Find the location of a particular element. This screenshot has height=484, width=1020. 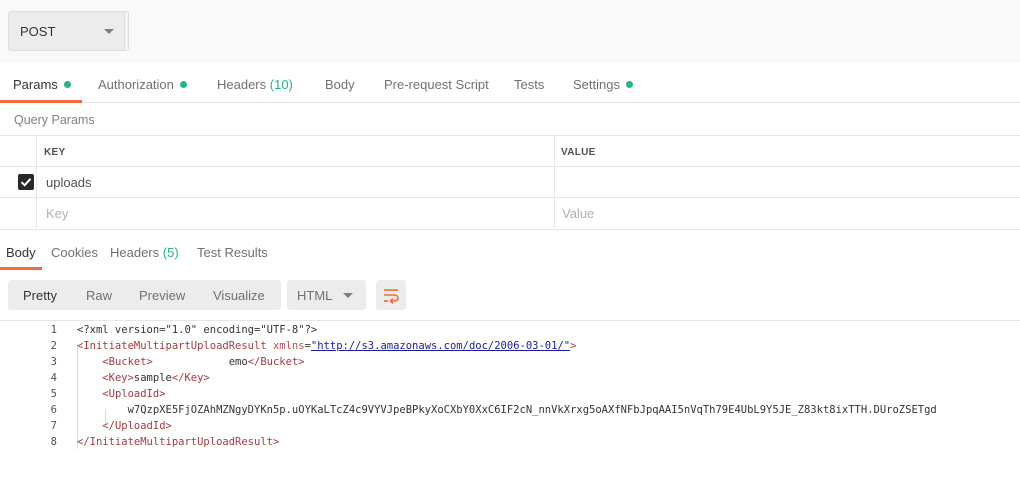

tab-label: Pre-request Script is located at coordinates (436, 84).